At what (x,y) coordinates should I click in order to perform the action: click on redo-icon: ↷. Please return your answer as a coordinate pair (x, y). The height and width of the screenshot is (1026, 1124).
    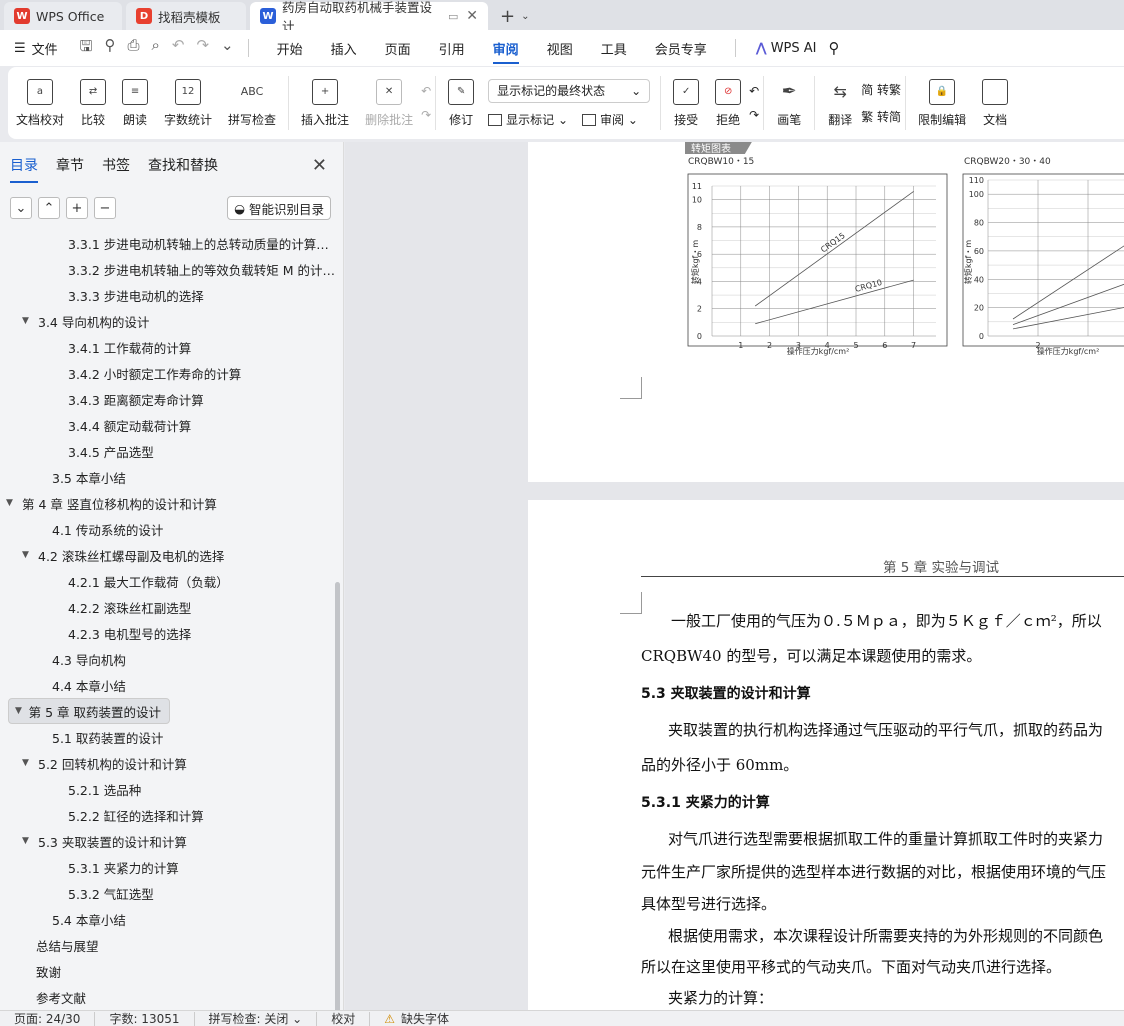
    Looking at the image, I should click on (202, 48).